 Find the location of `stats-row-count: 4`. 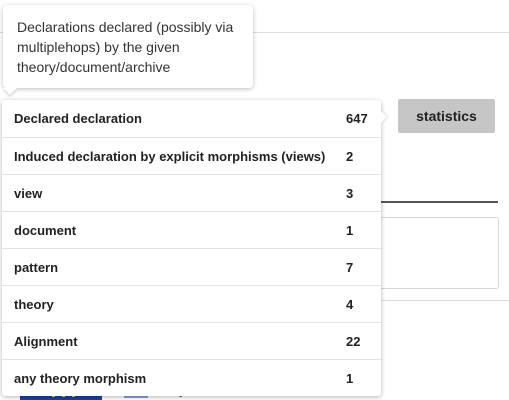

stats-row-count: 4 is located at coordinates (350, 304).